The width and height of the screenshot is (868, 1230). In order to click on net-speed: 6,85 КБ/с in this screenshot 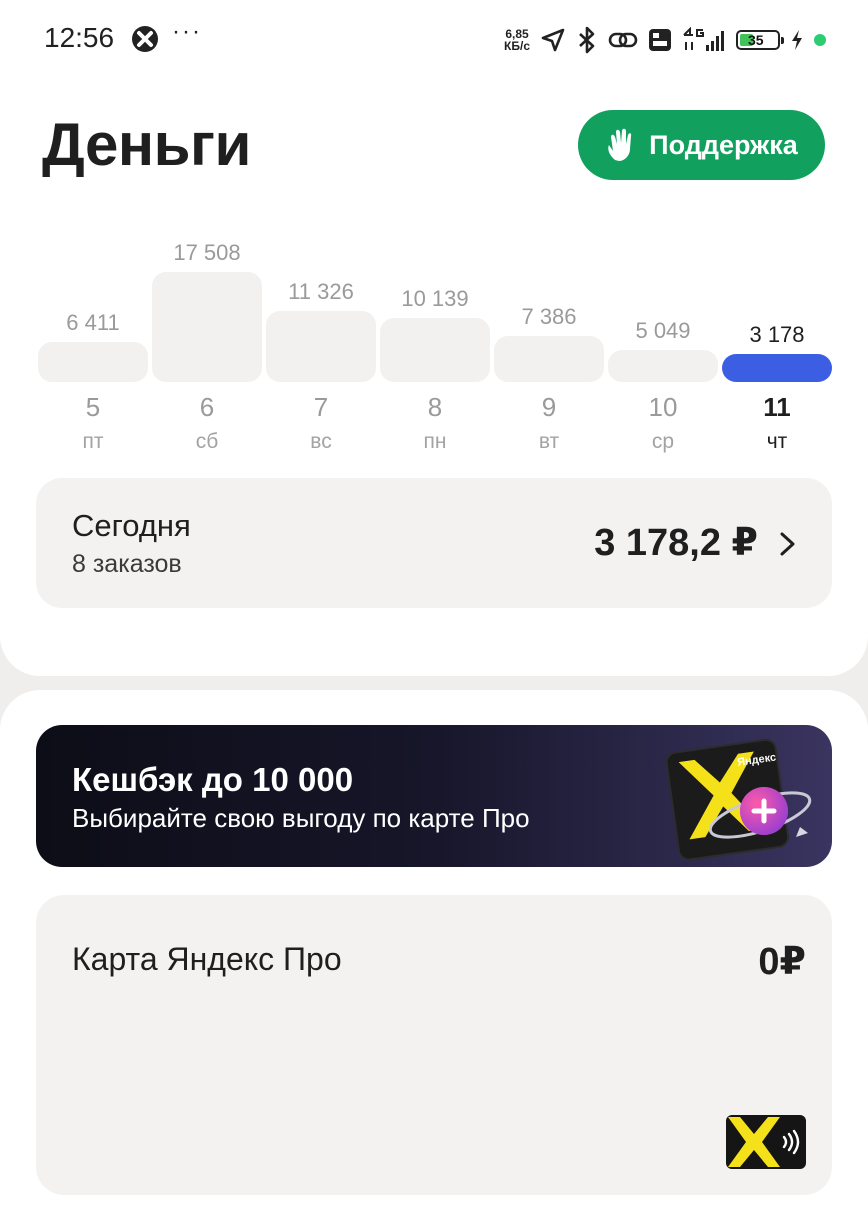, I will do `click(517, 40)`.